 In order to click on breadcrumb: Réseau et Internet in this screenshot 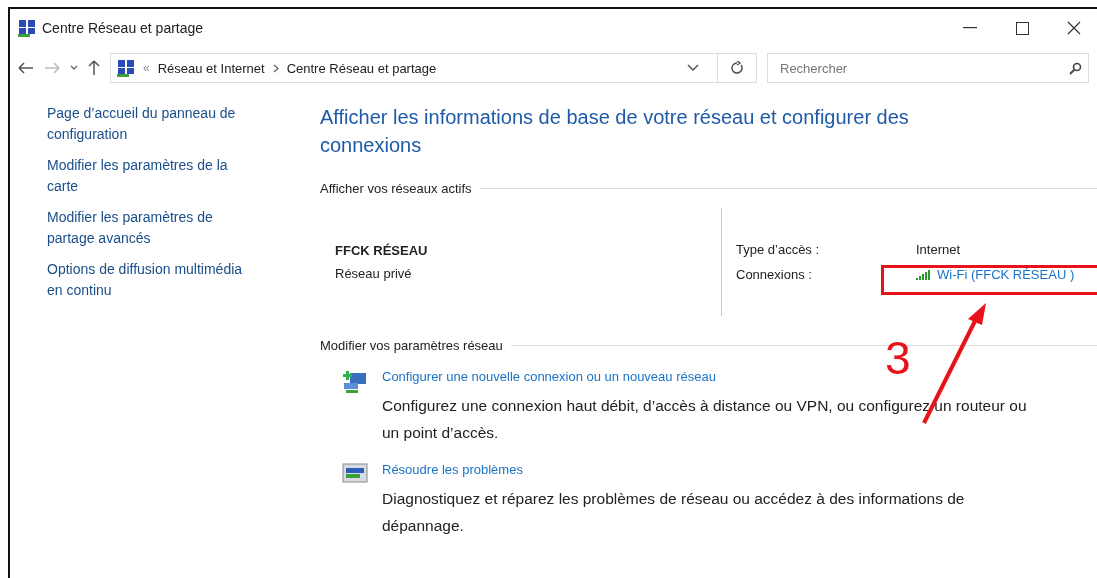, I will do `click(211, 68)`.